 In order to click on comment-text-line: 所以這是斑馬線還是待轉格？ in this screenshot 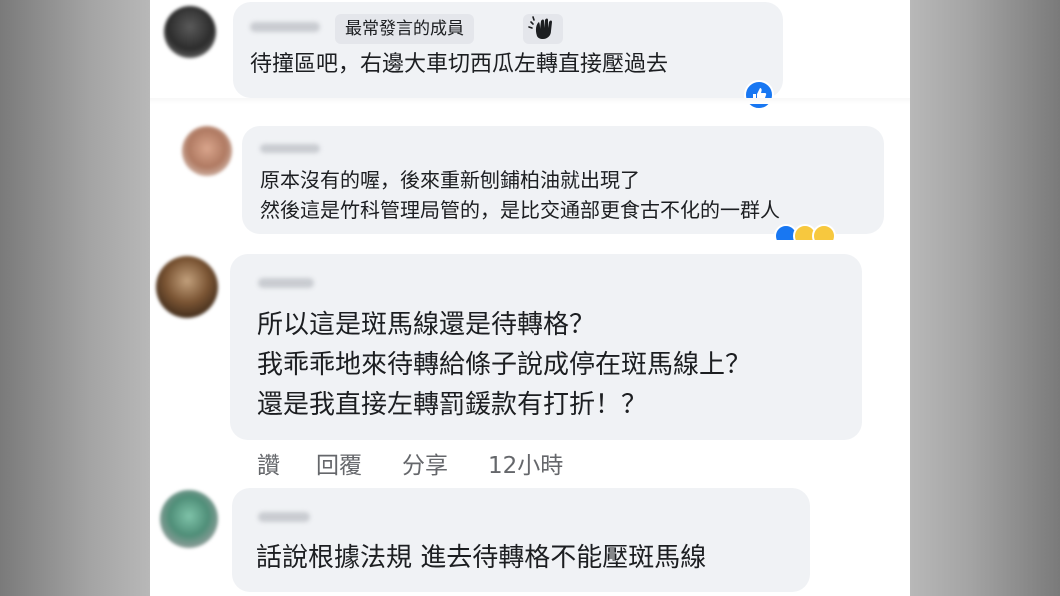, I will do `click(426, 325)`.